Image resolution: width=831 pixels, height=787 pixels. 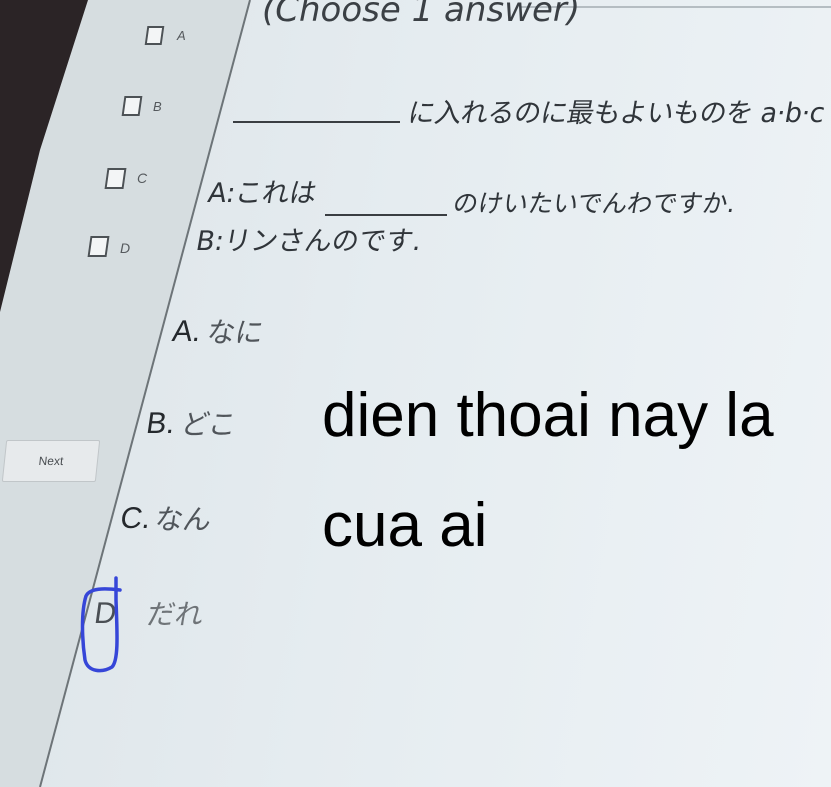 What do you see at coordinates (130, 180) in the screenshot?
I see `answer-checkbox-c: C` at bounding box center [130, 180].